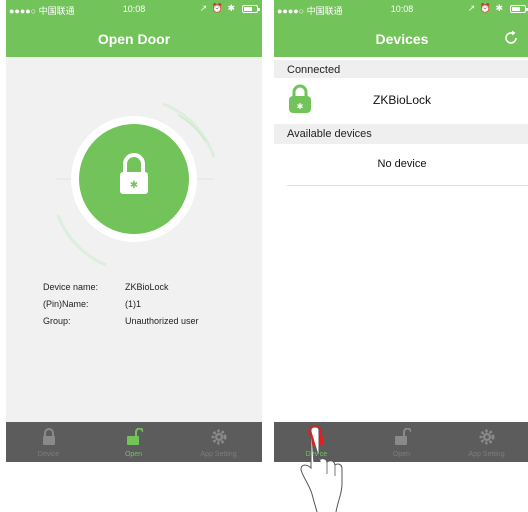 Image resolution: width=528 pixels, height=512 pixels. I want to click on pin-name-label: (Pin)Name:, so click(66, 304).